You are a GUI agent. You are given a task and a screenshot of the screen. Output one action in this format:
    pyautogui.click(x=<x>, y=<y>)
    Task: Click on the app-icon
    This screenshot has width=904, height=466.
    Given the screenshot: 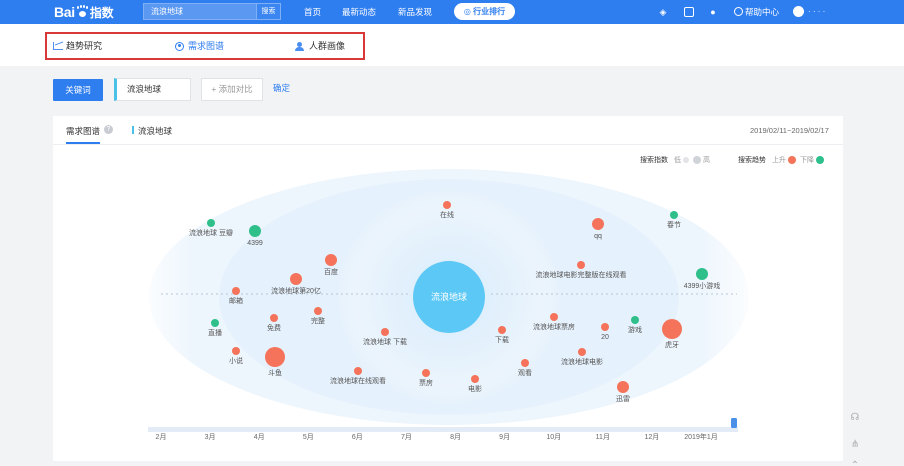 What is the action you would take?
    pyautogui.click(x=689, y=12)
    